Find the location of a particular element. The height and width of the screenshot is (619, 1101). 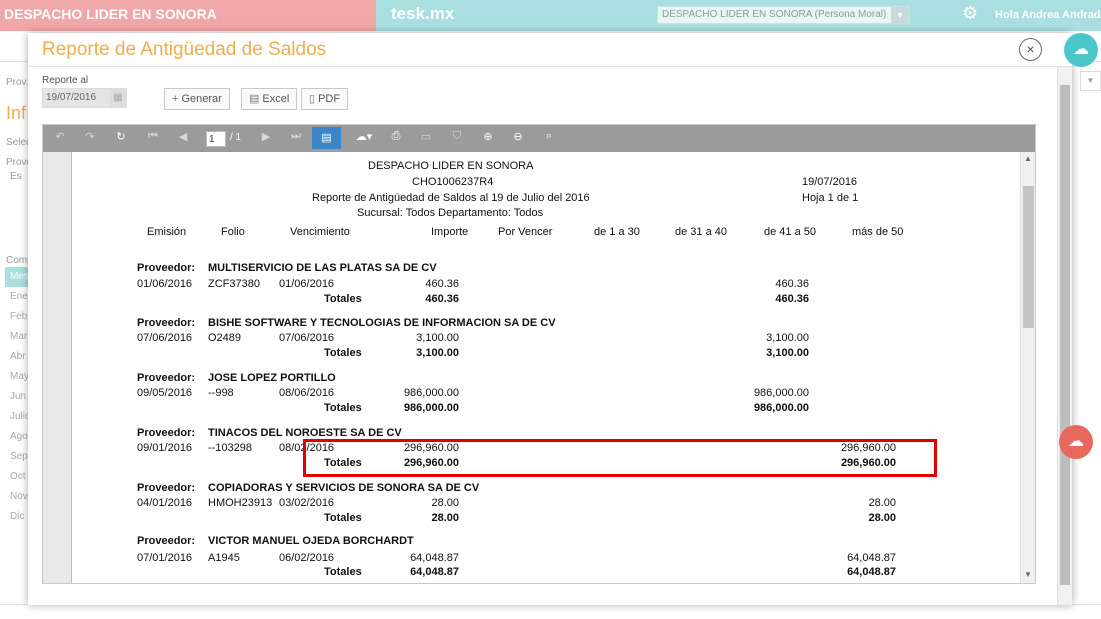

generate-button: + Generar is located at coordinates (197, 99).